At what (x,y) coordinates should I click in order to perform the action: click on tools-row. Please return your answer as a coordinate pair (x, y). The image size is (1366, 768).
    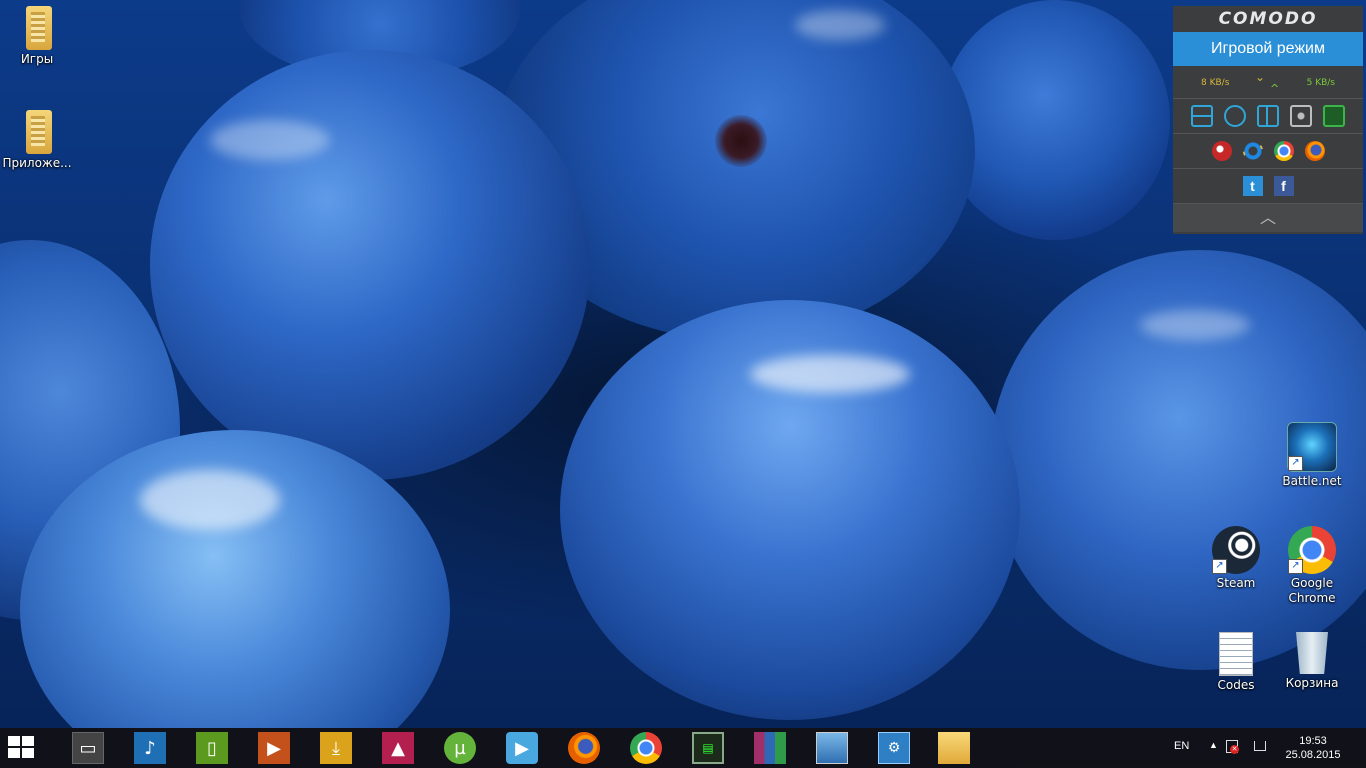
    Looking at the image, I should click on (1268, 116).